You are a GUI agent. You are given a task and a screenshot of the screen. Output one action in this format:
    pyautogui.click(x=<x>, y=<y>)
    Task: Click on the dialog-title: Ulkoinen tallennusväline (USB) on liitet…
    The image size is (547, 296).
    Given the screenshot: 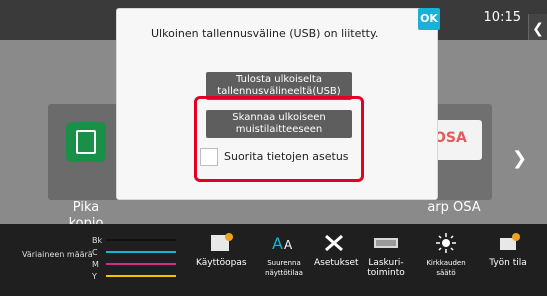 What is the action you would take?
    pyautogui.click(x=265, y=33)
    